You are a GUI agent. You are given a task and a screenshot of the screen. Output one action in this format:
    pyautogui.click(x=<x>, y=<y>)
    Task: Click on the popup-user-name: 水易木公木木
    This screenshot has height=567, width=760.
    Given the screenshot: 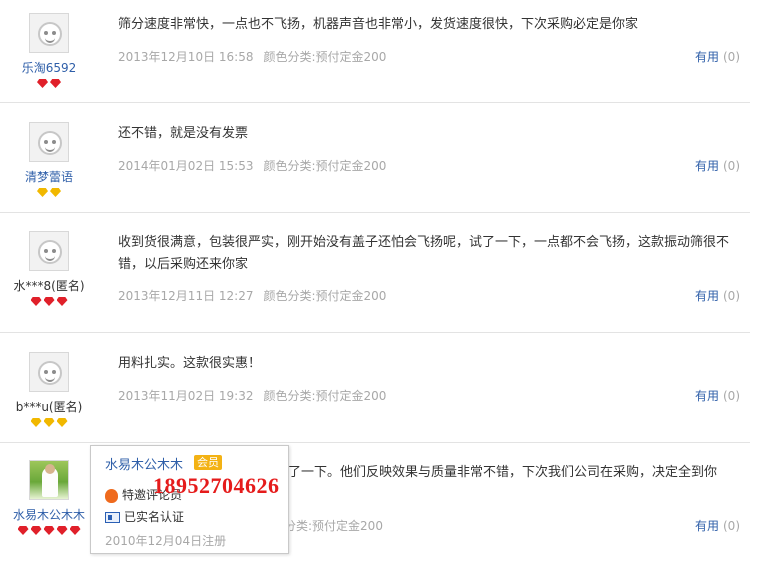 What is the action you would take?
    pyautogui.click(x=144, y=463)
    